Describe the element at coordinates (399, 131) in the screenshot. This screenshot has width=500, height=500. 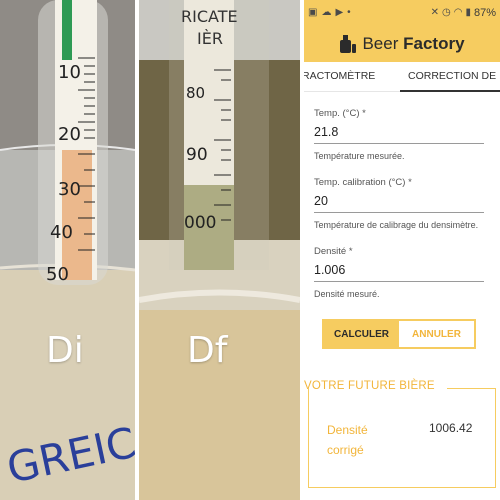
I see `temp-input: 21.8` at that location.